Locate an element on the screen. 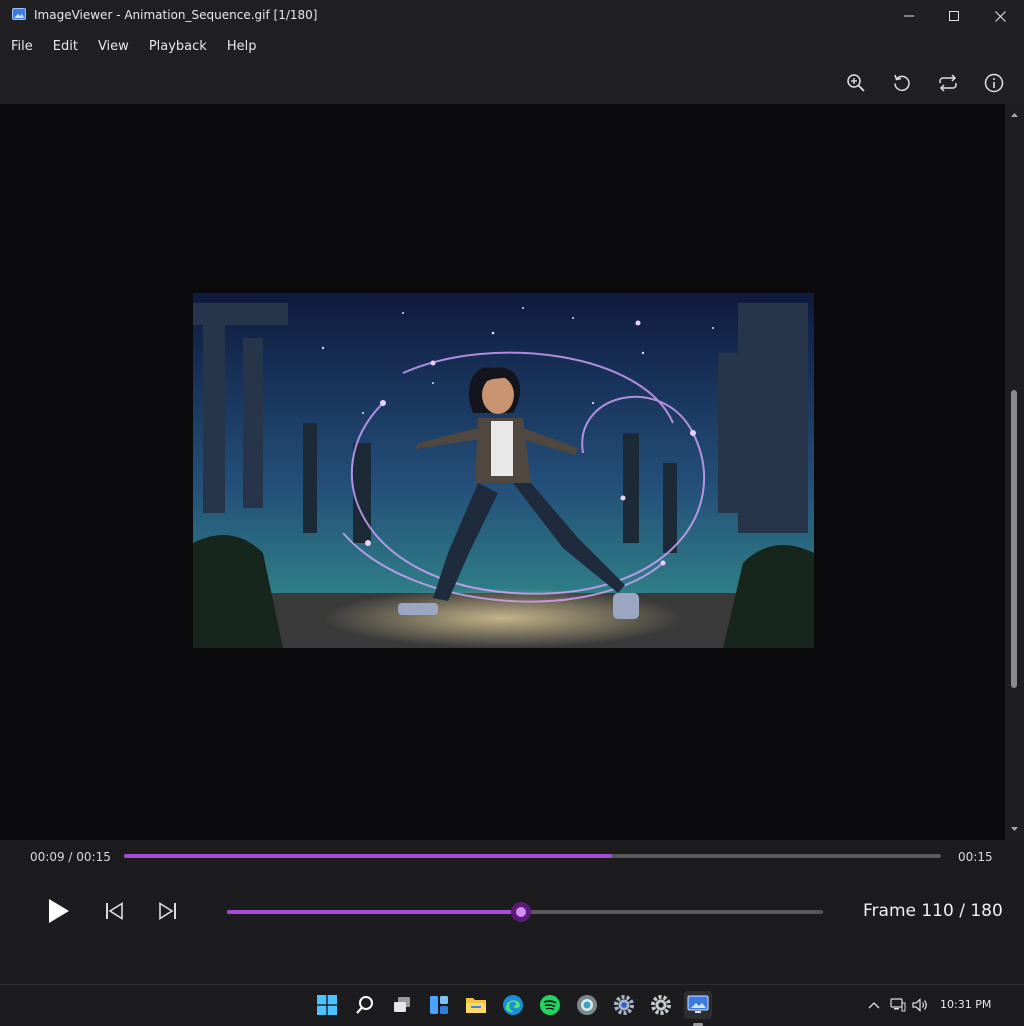  play-icon is located at coordinates (59, 911).